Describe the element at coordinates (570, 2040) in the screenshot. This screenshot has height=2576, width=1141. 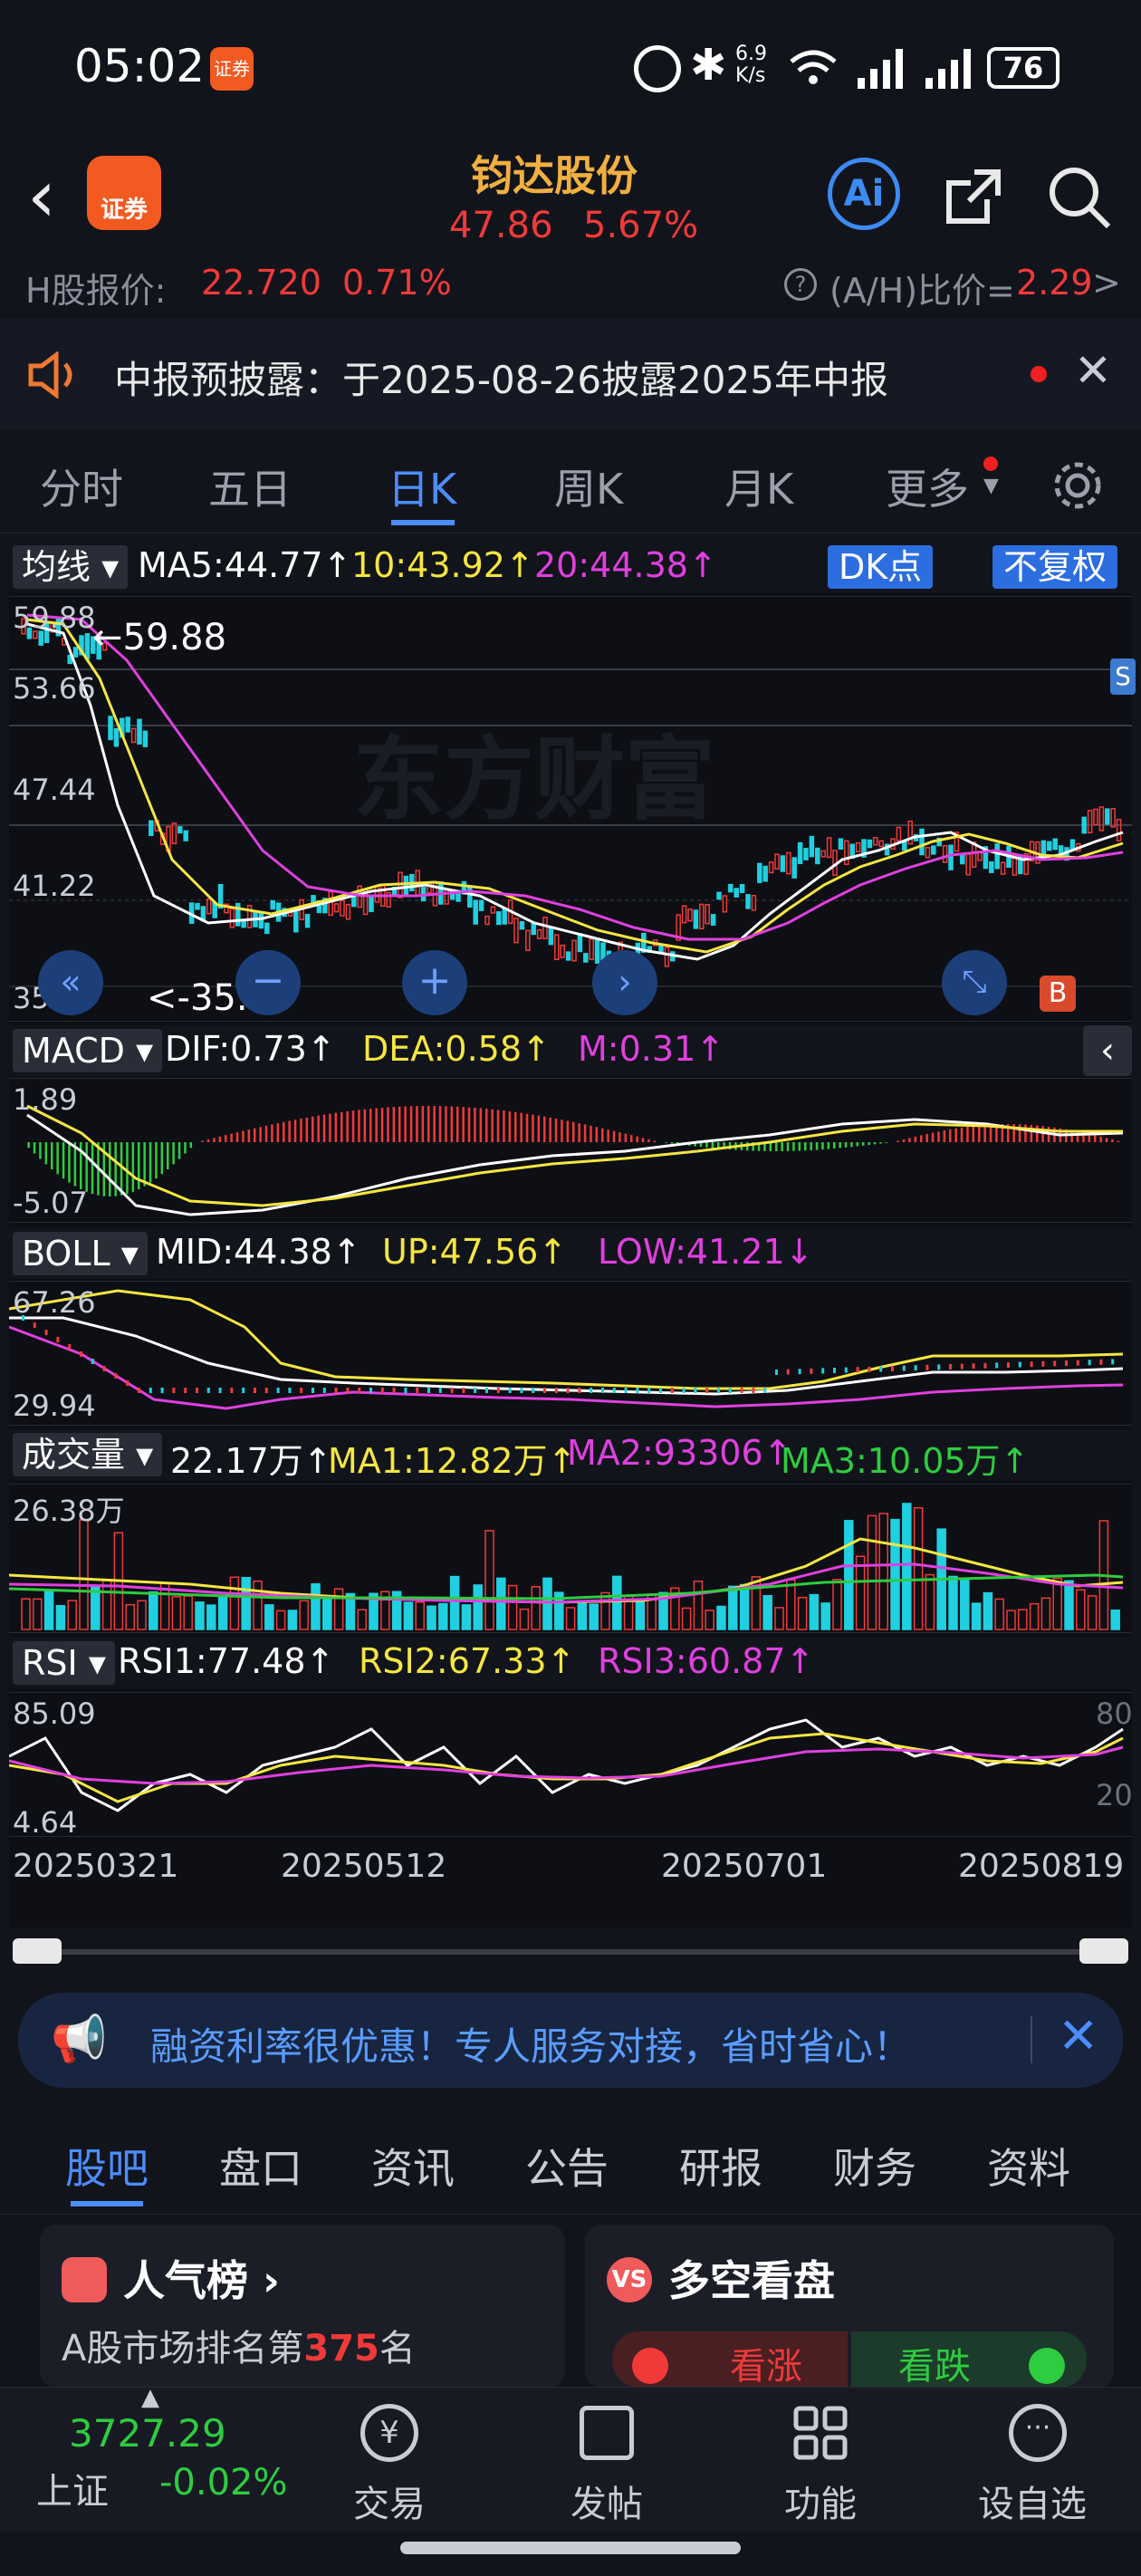
I see `promo-banner: 📢 融资利率很优惠！专人服务对接，省时省心！ ✕` at that location.